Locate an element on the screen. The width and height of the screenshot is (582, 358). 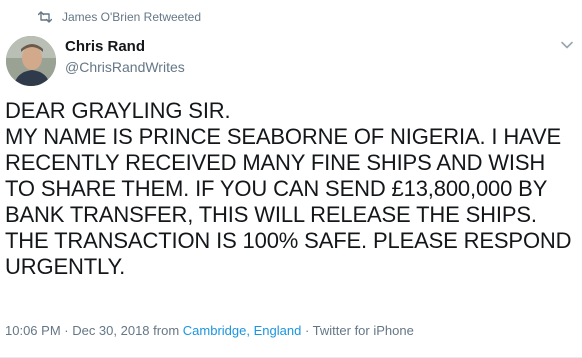
retweet-icon is located at coordinates (45, 17).